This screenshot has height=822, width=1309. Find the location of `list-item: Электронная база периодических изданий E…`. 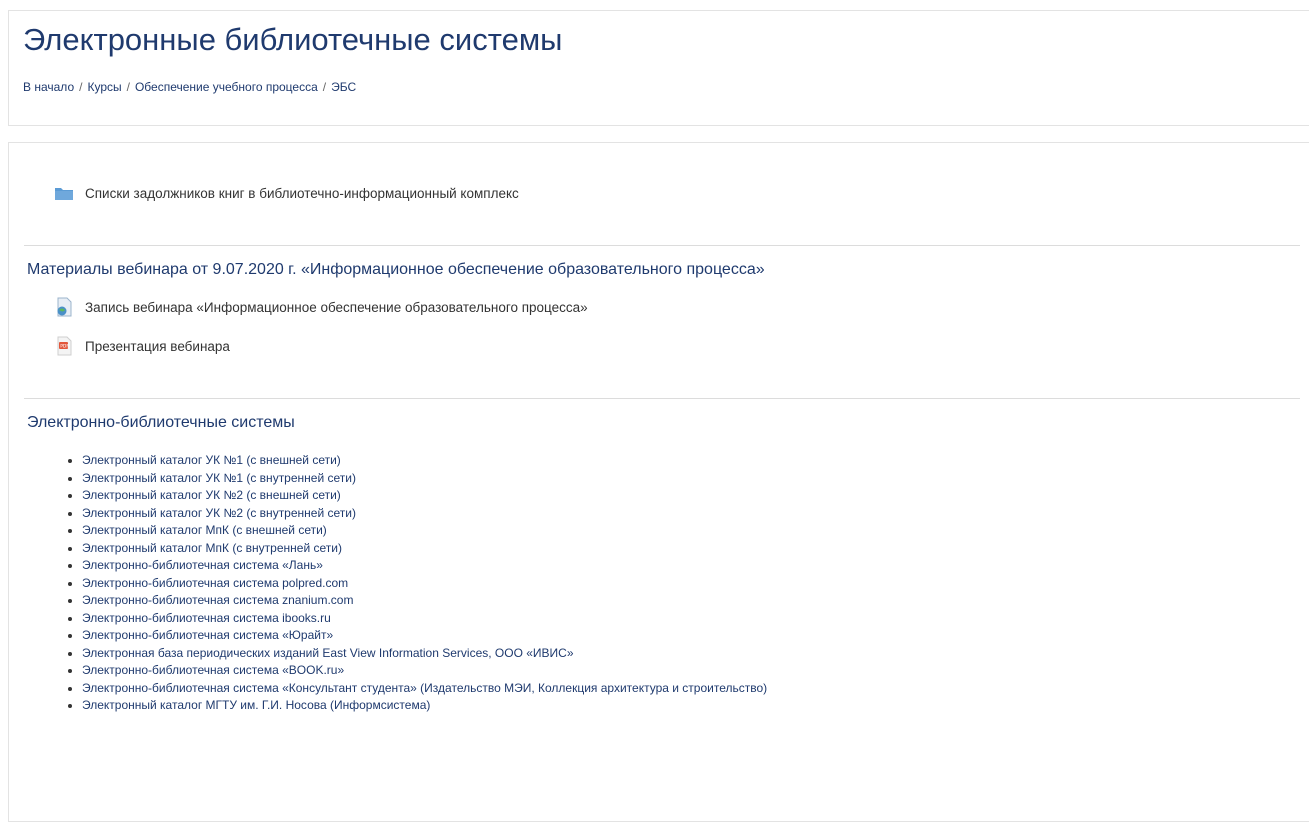

list-item: Электронная база периодических изданий E… is located at coordinates (424, 654).